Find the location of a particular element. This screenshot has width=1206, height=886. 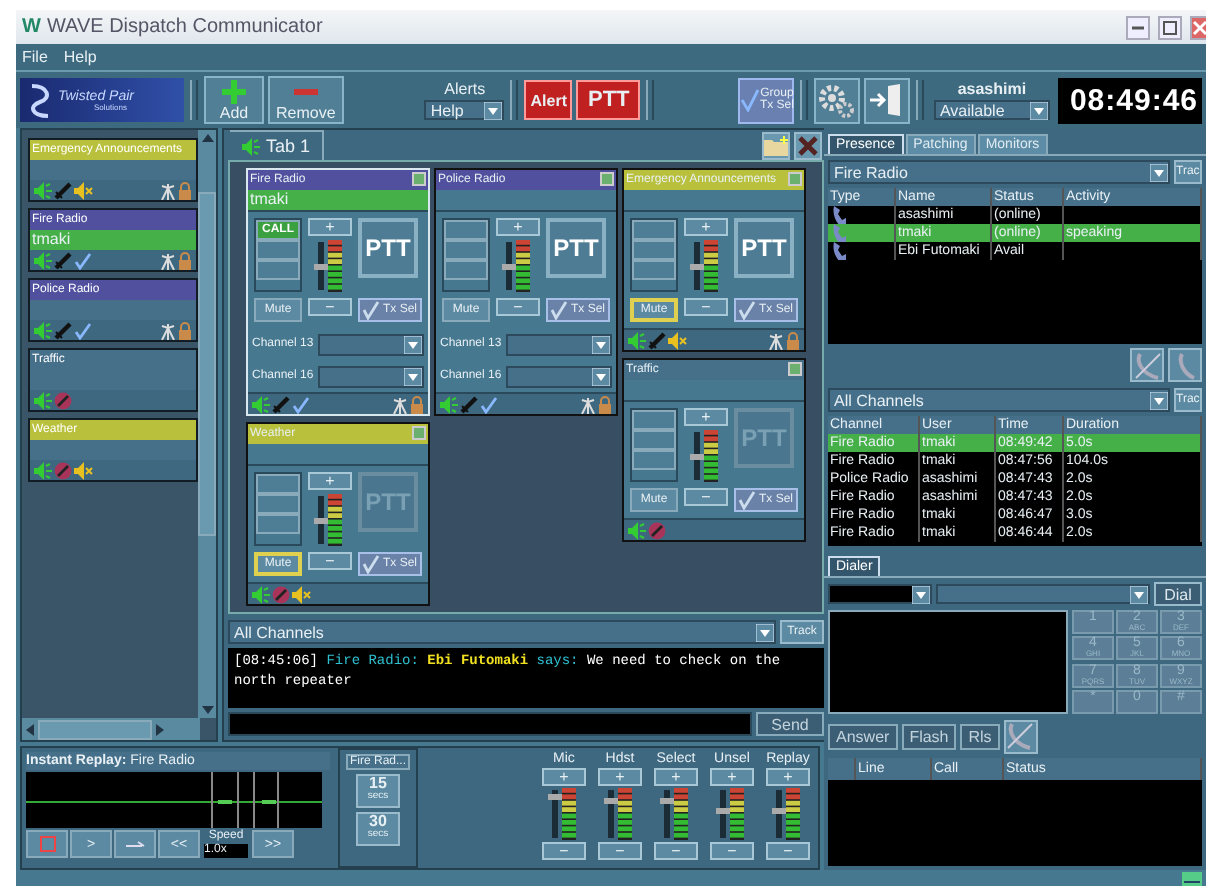

line-dropdown is located at coordinates (880, 594).